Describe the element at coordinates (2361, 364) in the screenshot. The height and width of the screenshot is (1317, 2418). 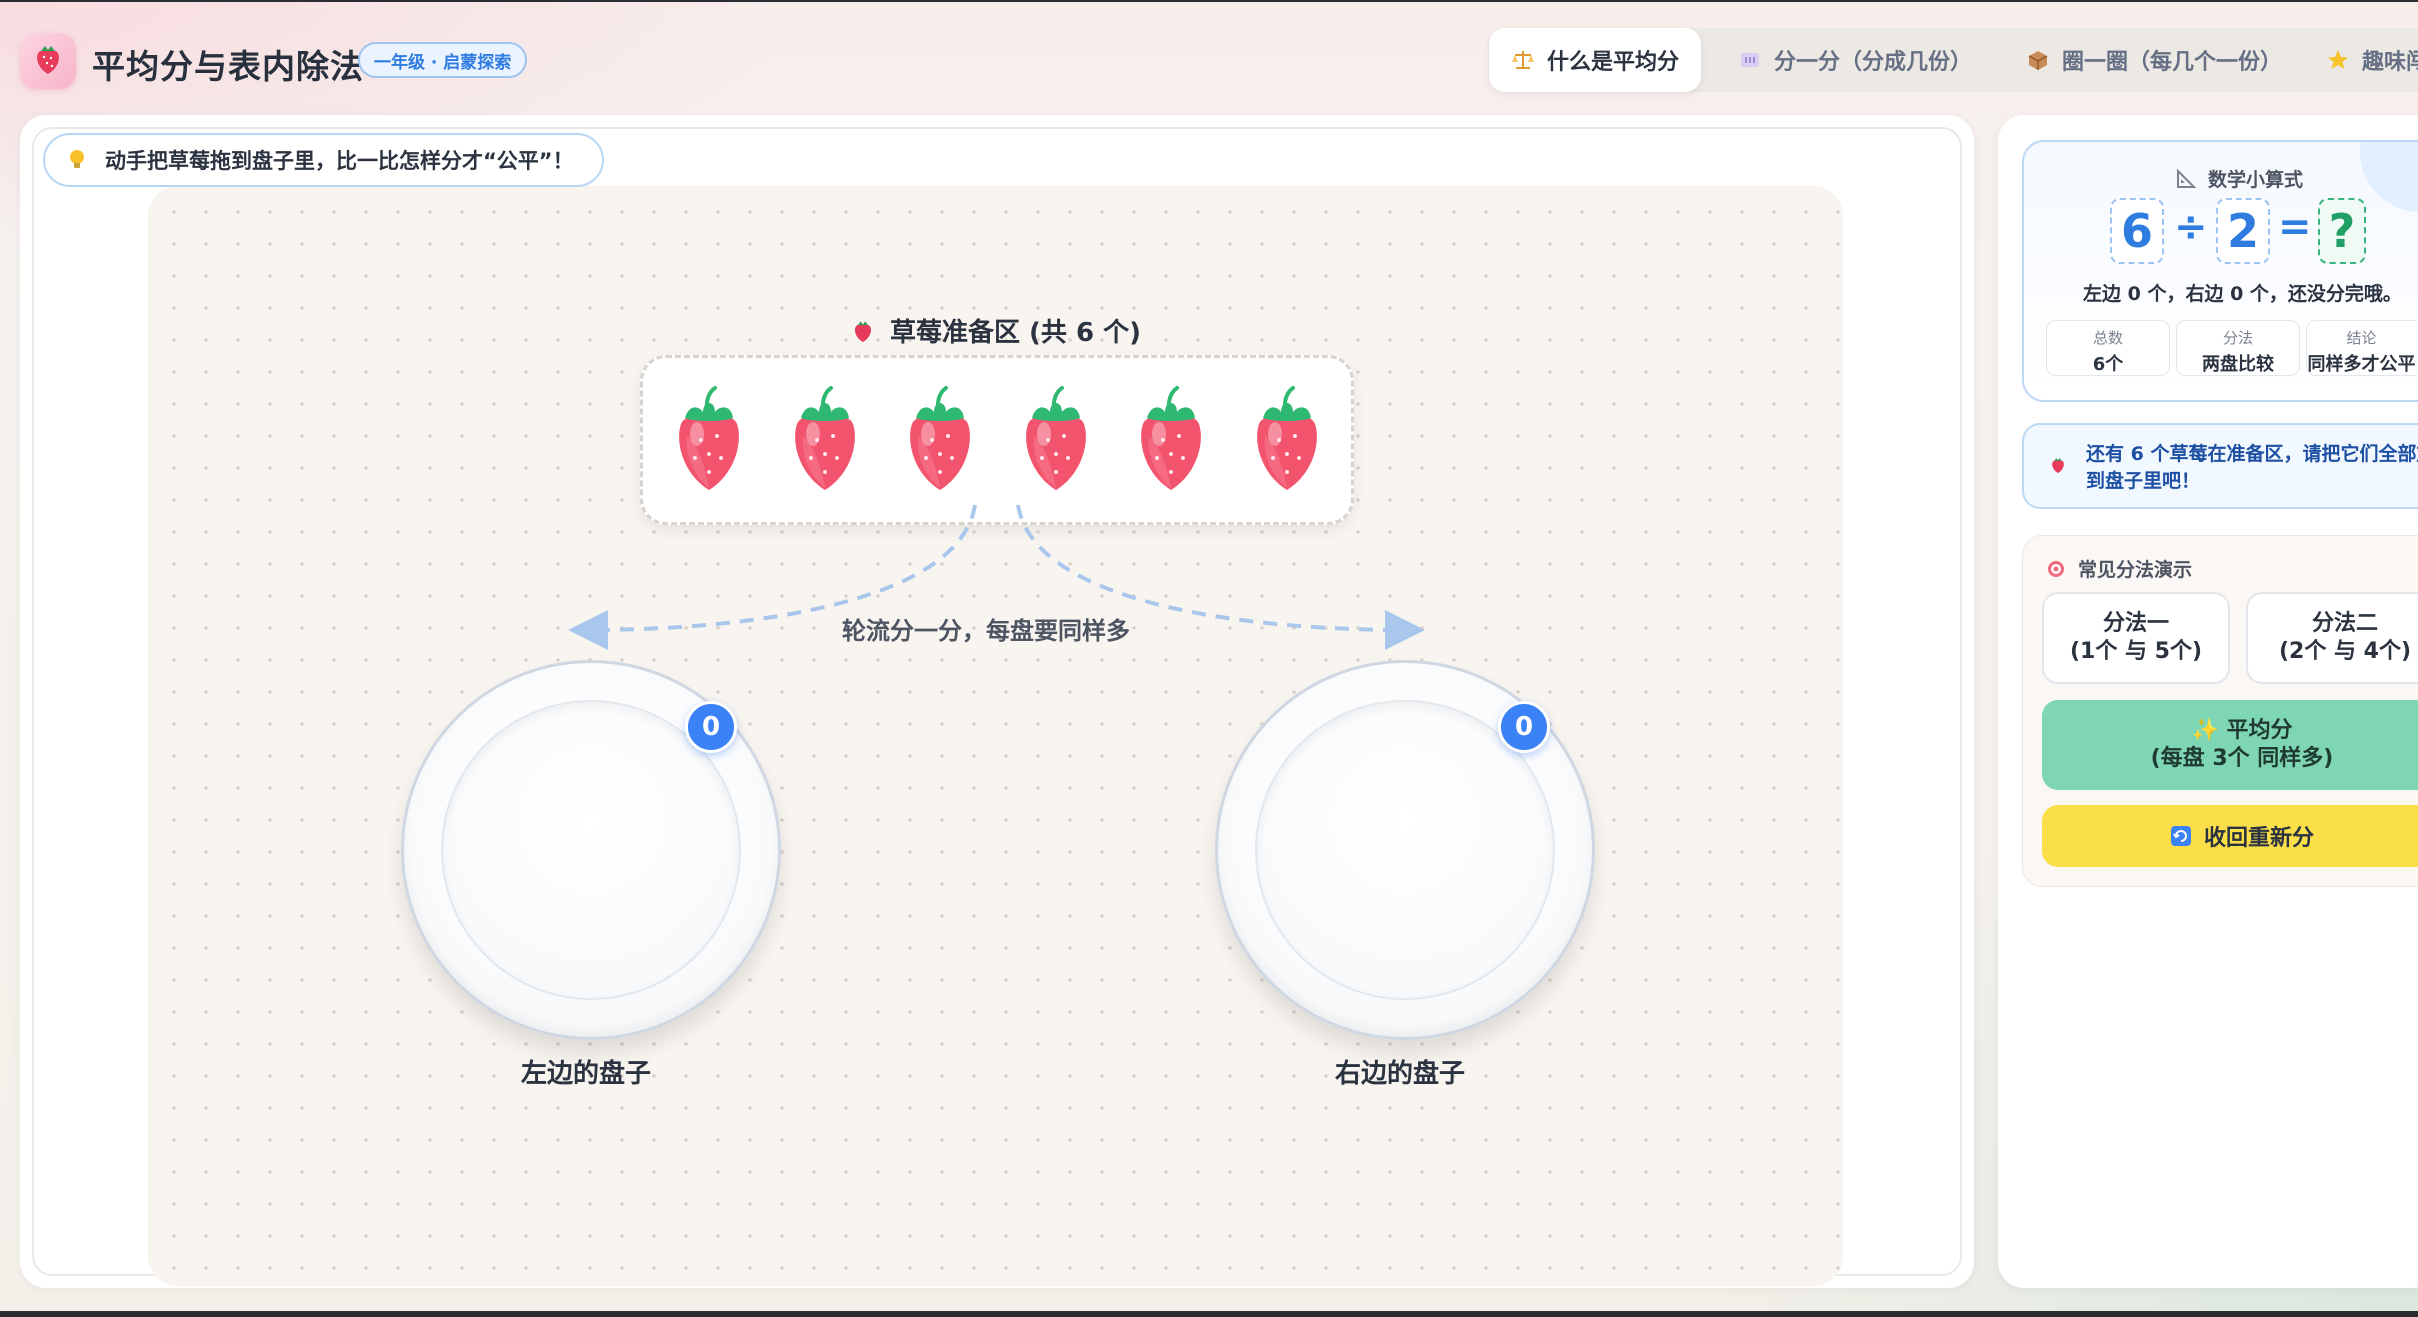
I see `stat-value: 同样多才公平` at that location.